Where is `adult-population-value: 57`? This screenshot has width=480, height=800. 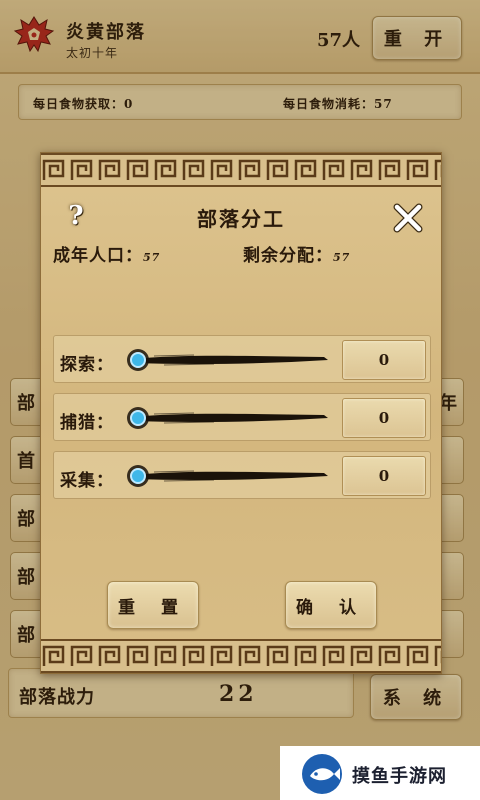
adult-population-value: 57 is located at coordinates (152, 257).